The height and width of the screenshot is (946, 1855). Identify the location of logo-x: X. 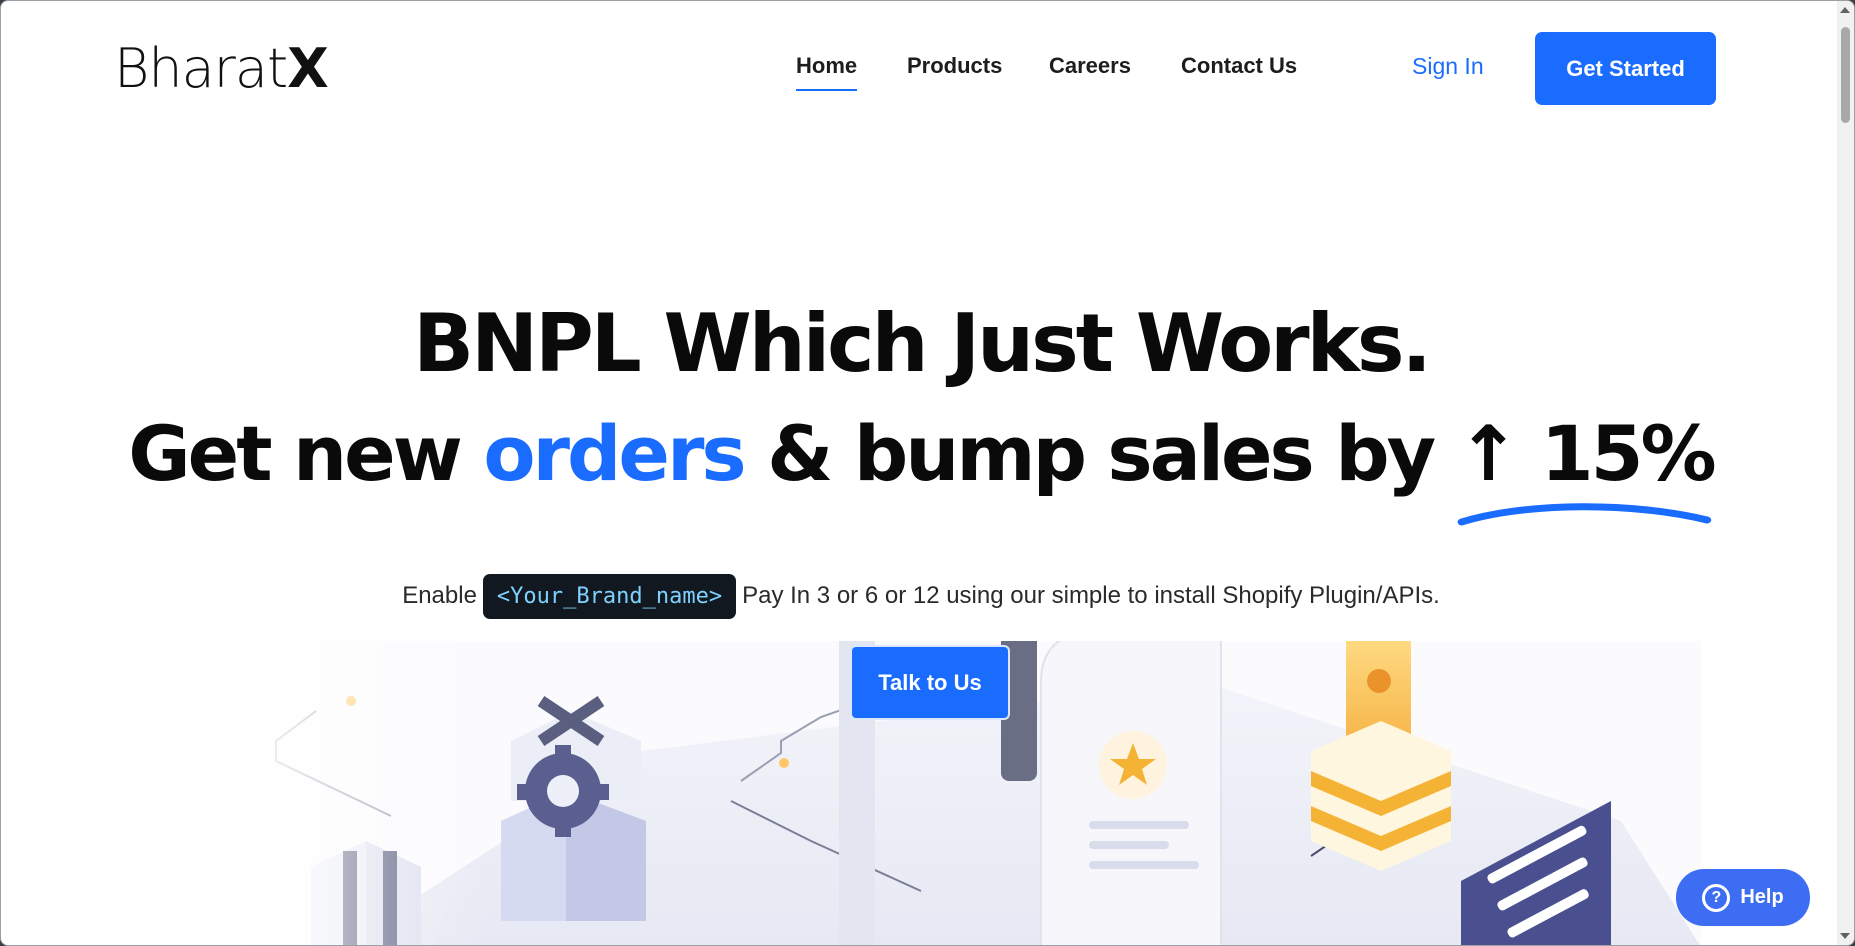
(308, 68).